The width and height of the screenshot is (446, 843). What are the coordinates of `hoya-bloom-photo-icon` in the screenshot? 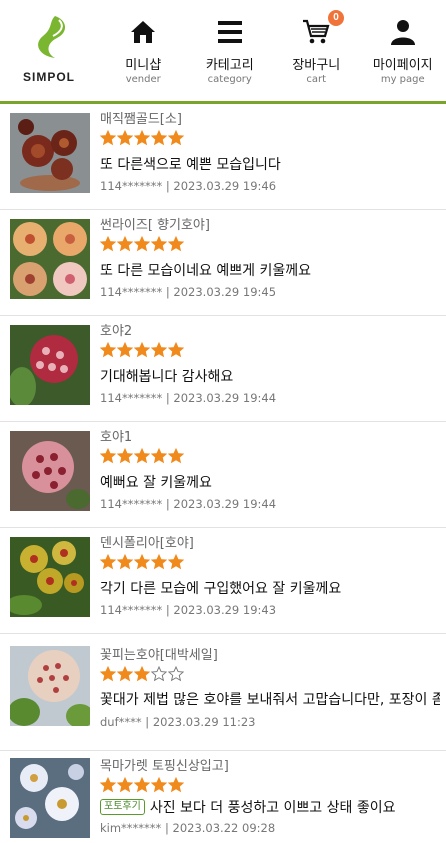 It's located at (50, 686).